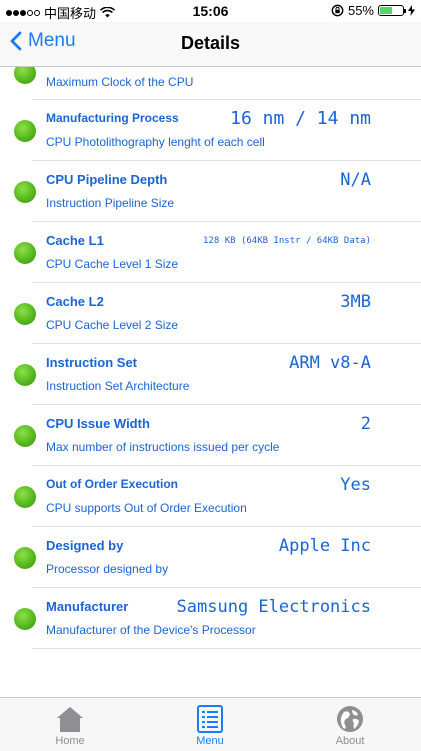 Image resolution: width=421 pixels, height=751 pixels. Describe the element at coordinates (75, 301) in the screenshot. I see `row-title: Cache L2` at that location.